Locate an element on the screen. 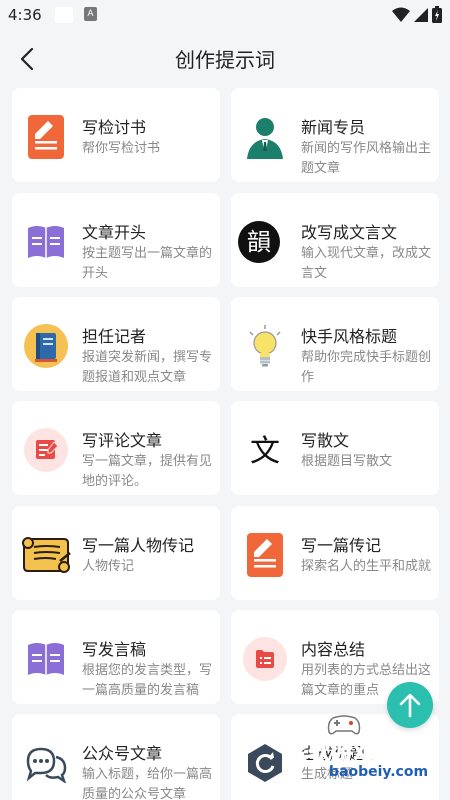 The width and height of the screenshot is (450, 800). card-desc: 报道突发新闻，撰写专题报道和观点文章 is located at coordinates (147, 367).